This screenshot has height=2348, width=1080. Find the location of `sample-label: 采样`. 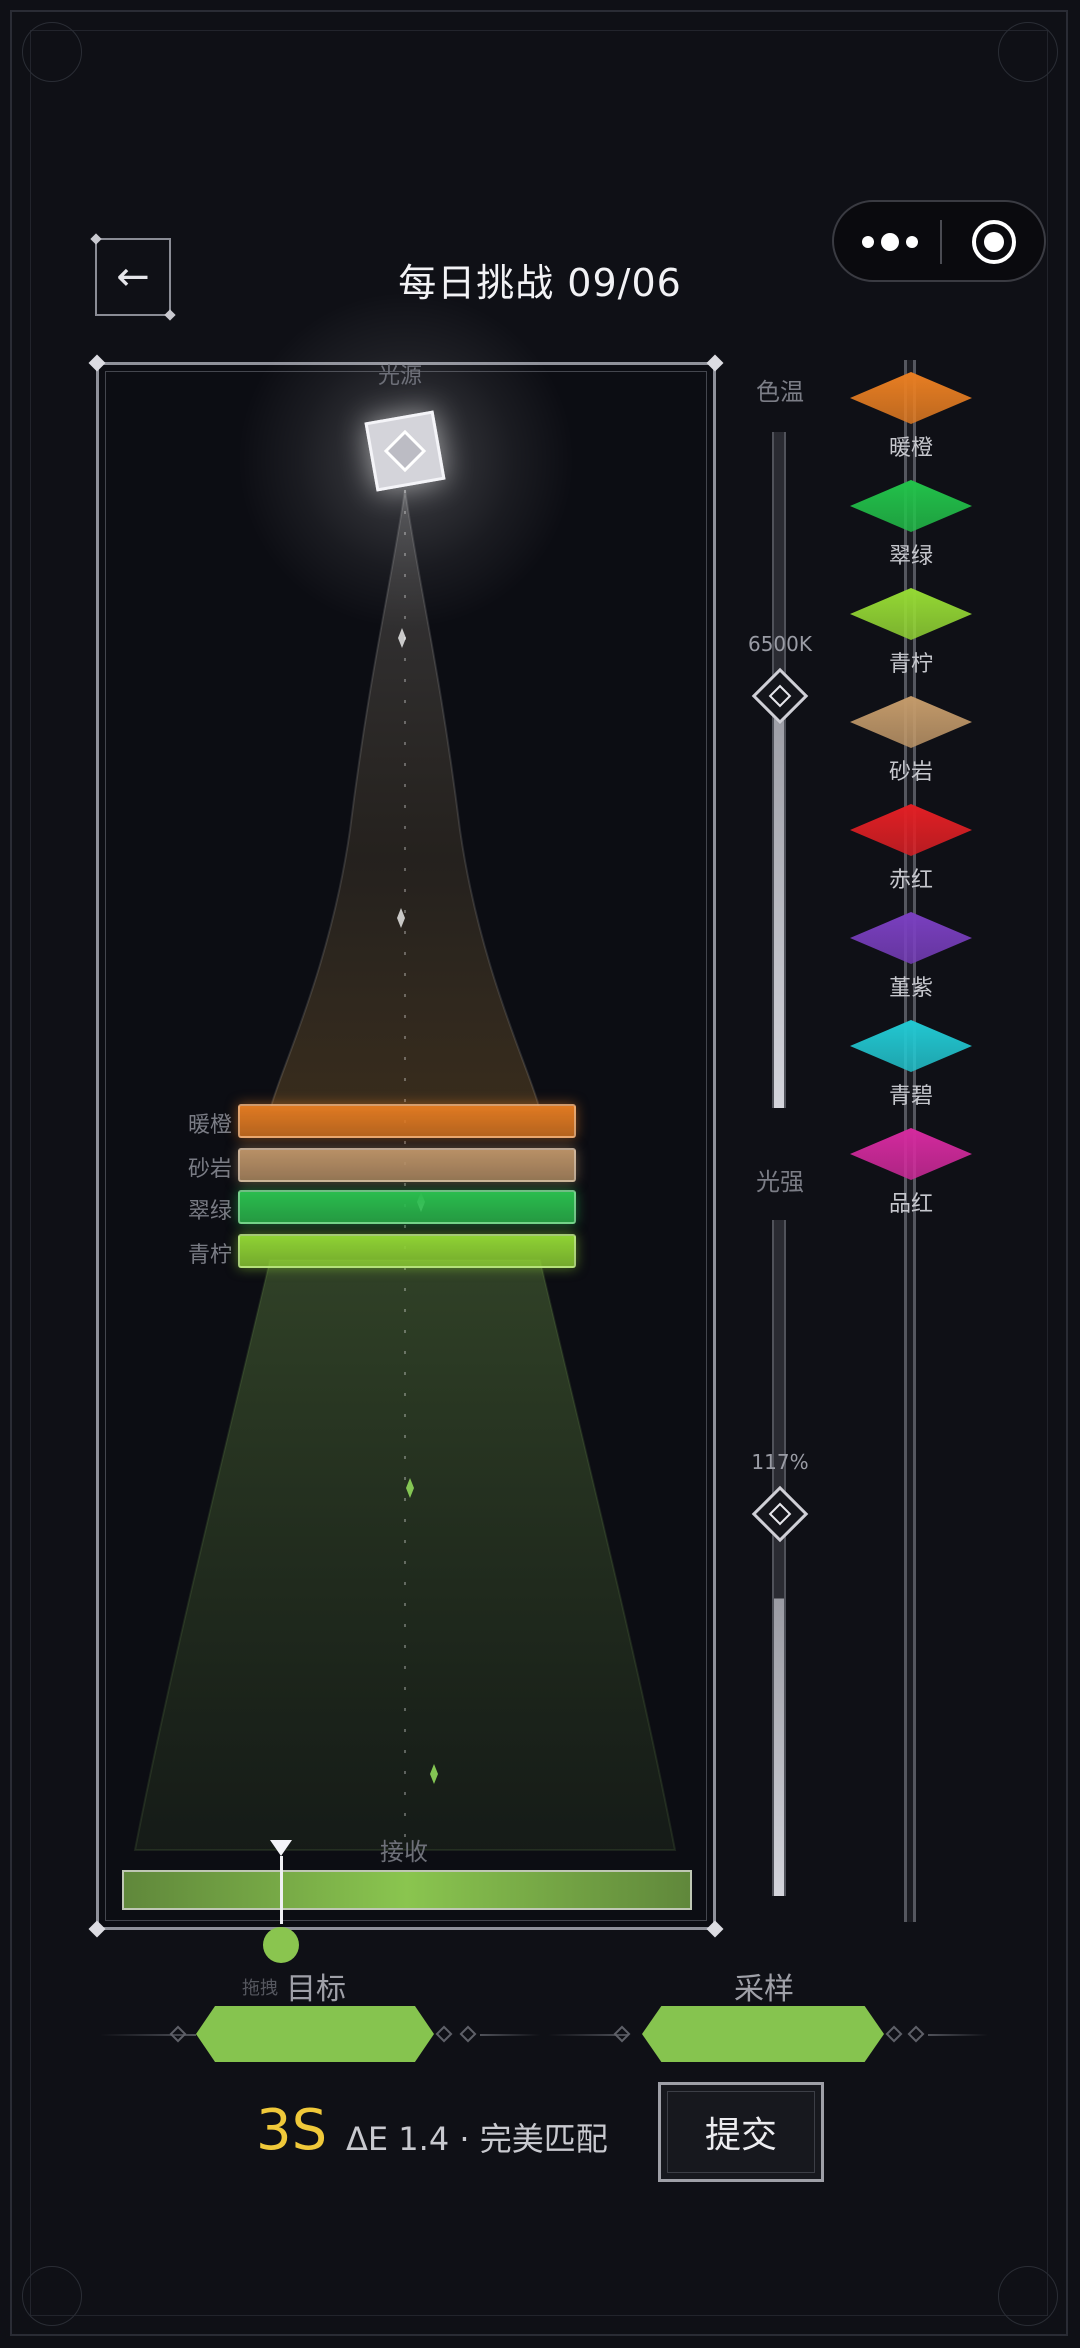

sample-label: 采样 is located at coordinates (764, 1989).